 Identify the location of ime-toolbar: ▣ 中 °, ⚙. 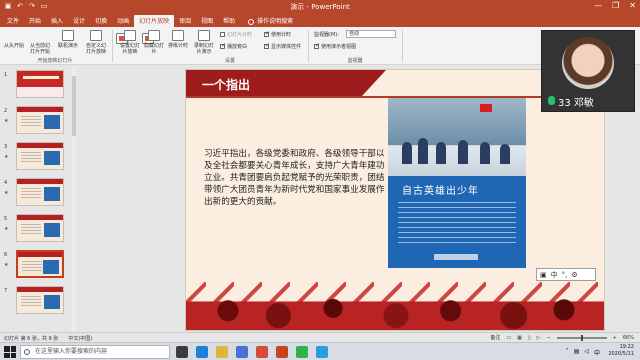
(566, 274).